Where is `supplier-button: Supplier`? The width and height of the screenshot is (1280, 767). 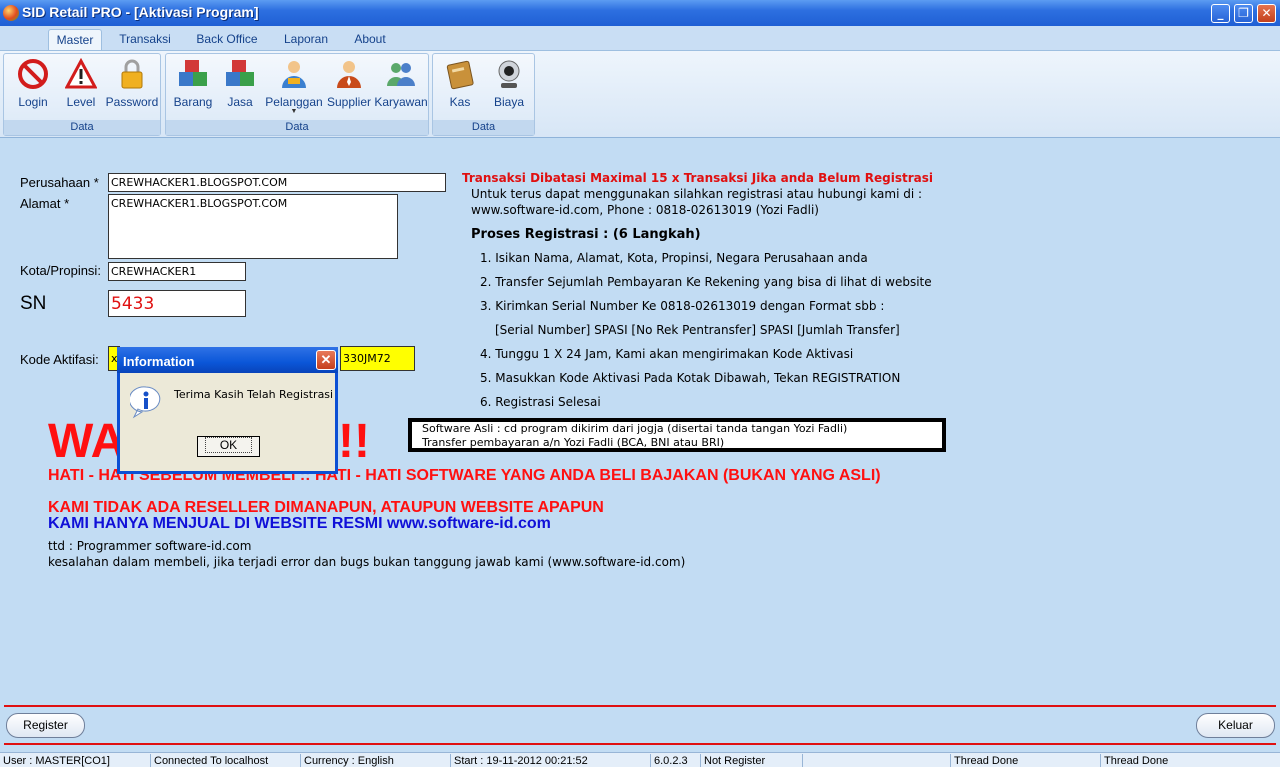
supplier-button: Supplier is located at coordinates (349, 87).